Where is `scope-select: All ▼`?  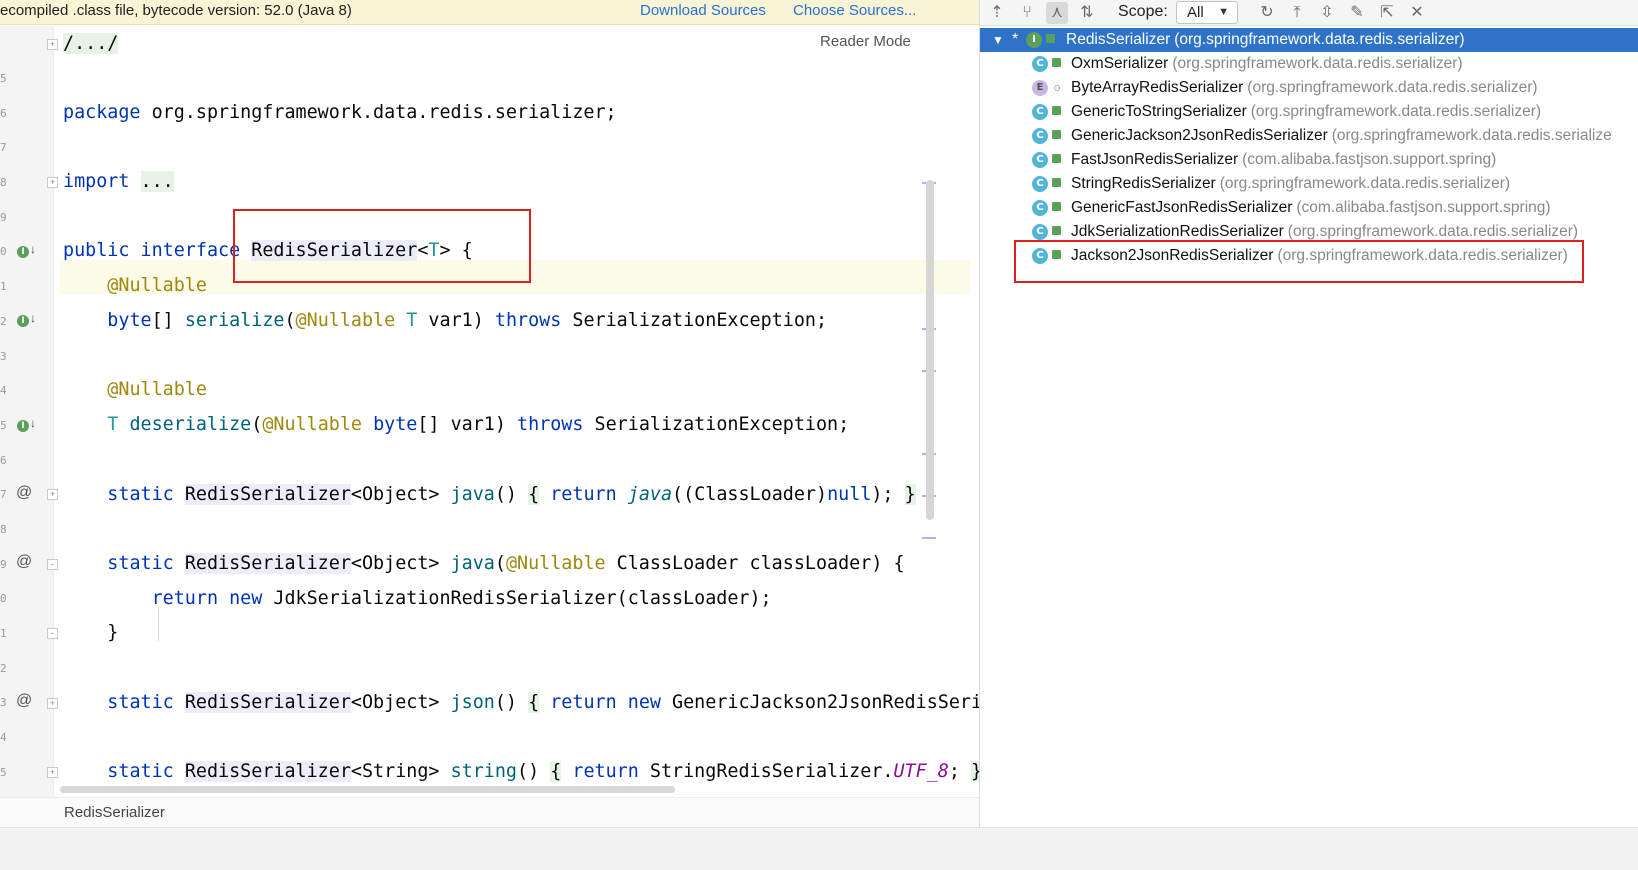 scope-select: All ▼ is located at coordinates (1207, 12).